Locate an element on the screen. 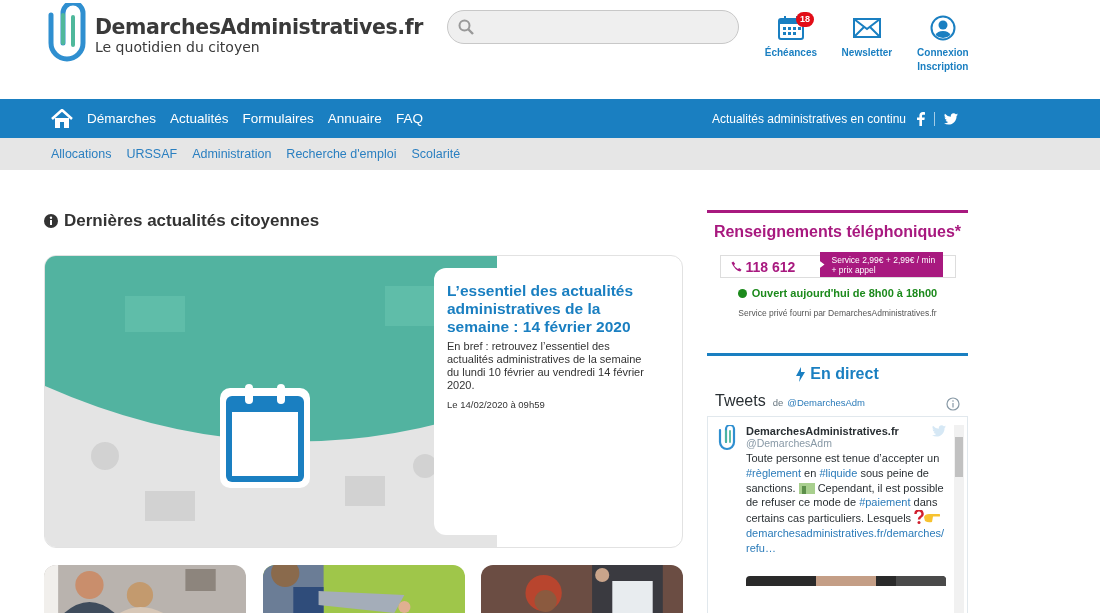 The image size is (1100, 613). phone-section-title: Renseignements téléphoniques* is located at coordinates (837, 232).